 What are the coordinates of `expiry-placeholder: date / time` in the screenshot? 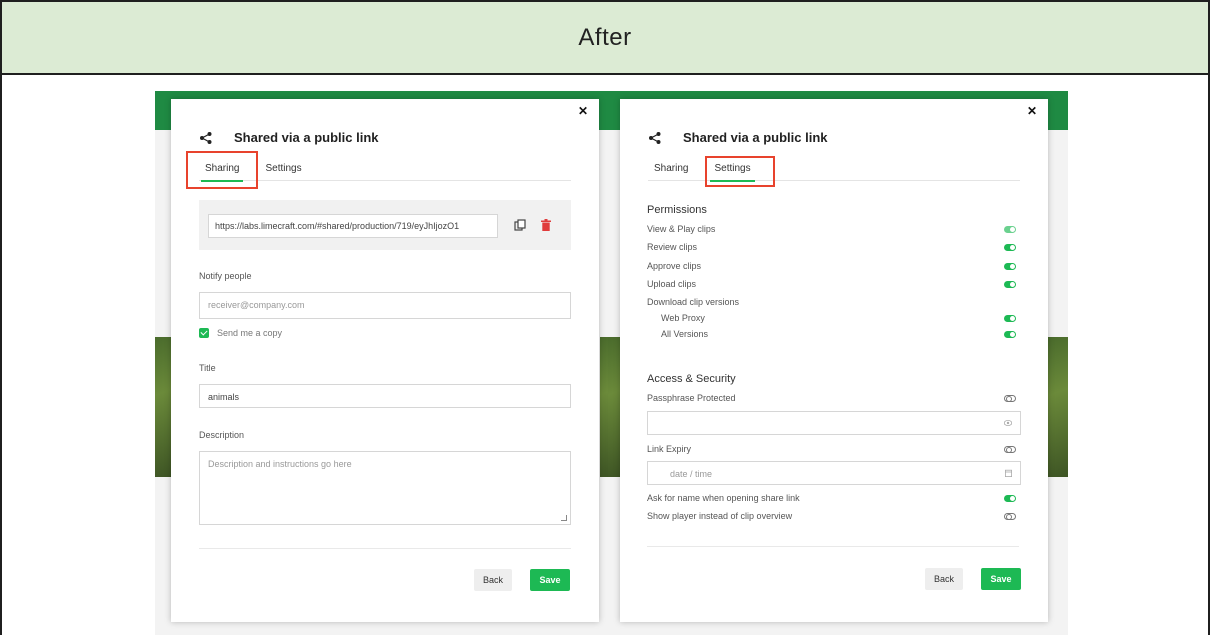 It's located at (691, 474).